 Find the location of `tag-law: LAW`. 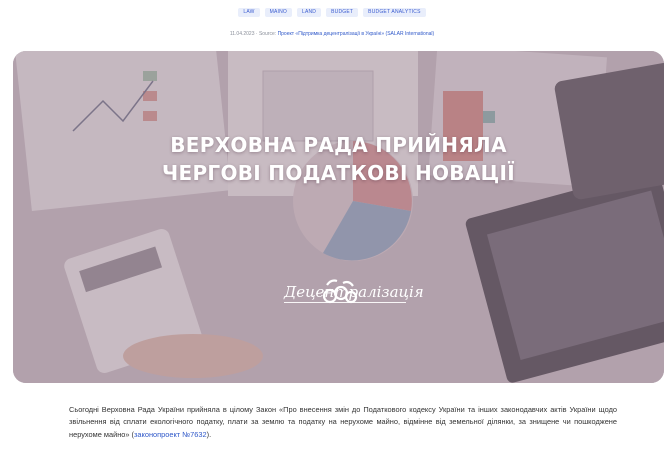

tag-law: LAW is located at coordinates (249, 12).